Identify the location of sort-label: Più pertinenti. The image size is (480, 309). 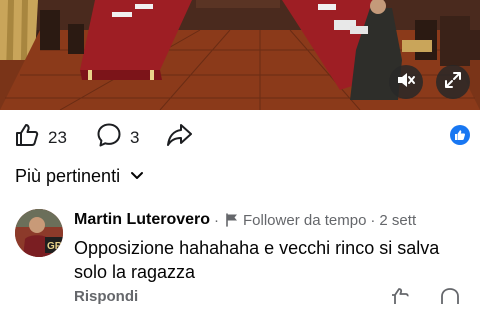
(68, 176).